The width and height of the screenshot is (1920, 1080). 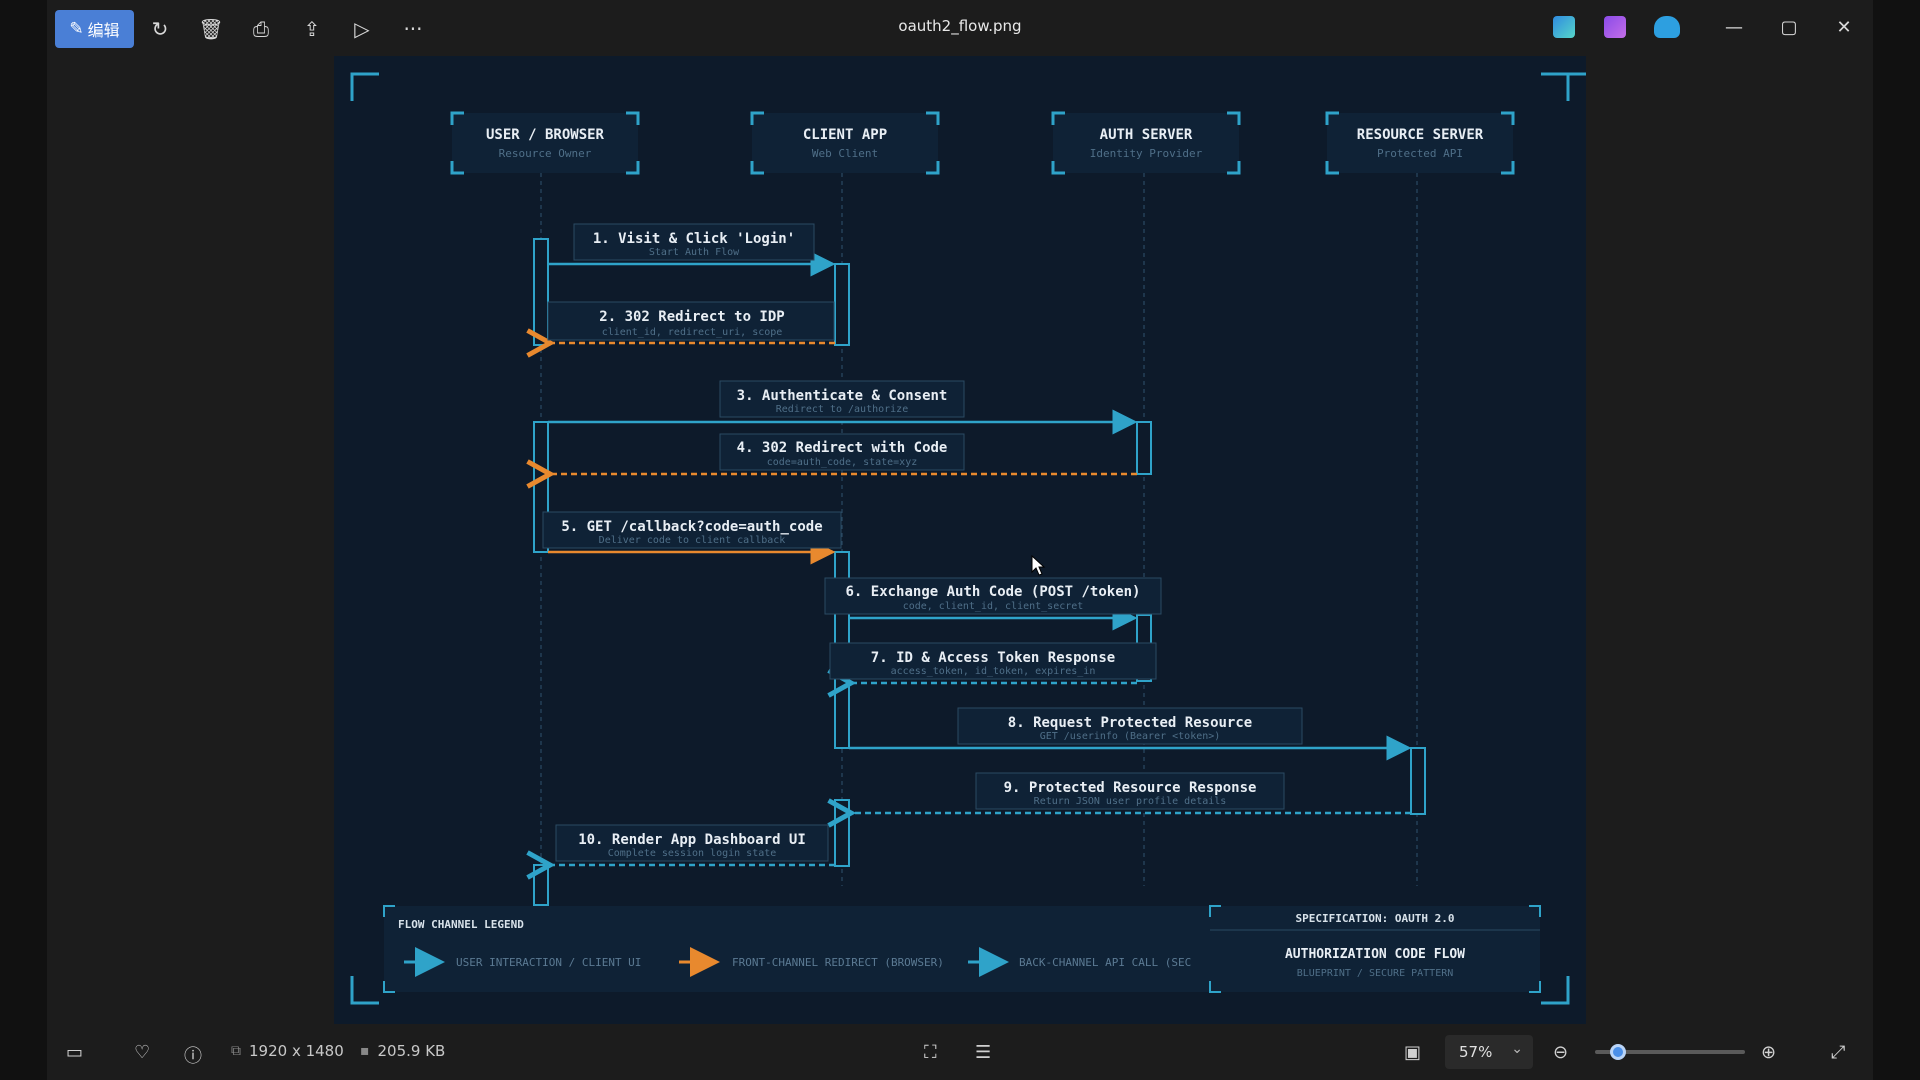 What do you see at coordinates (691, 317) in the screenshot?
I see `step-2-title: 2. 302 Redirect to IDP` at bounding box center [691, 317].